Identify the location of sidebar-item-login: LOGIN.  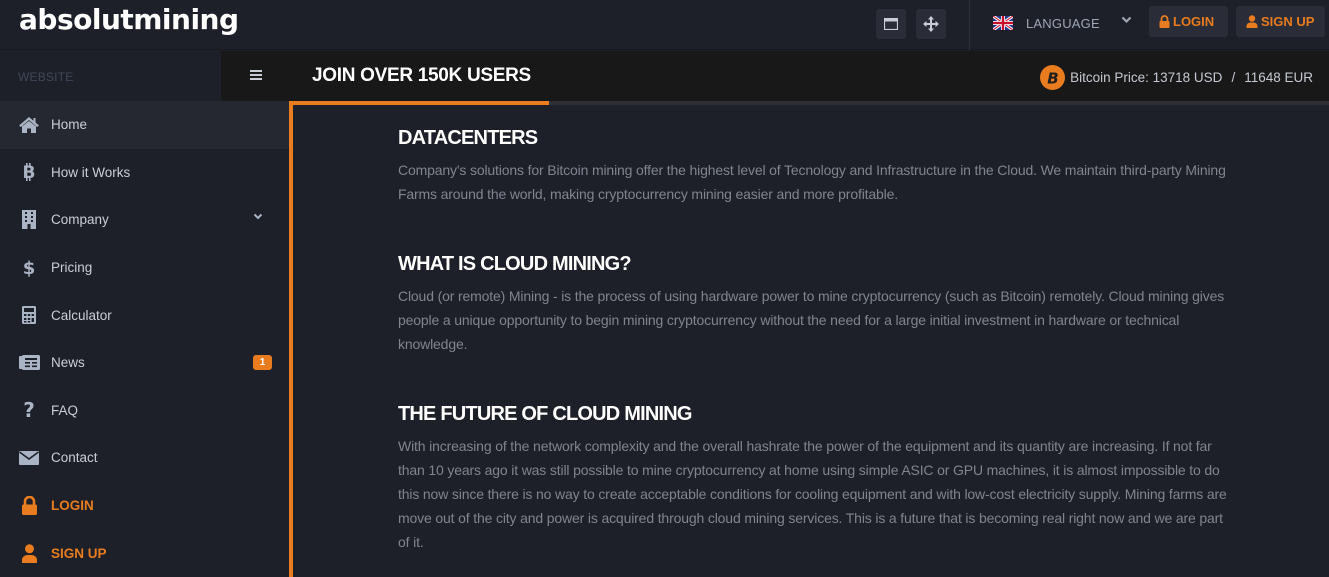
(144, 506).